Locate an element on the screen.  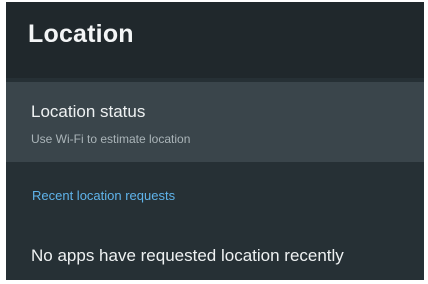
page-title: Location is located at coordinates (81, 34).